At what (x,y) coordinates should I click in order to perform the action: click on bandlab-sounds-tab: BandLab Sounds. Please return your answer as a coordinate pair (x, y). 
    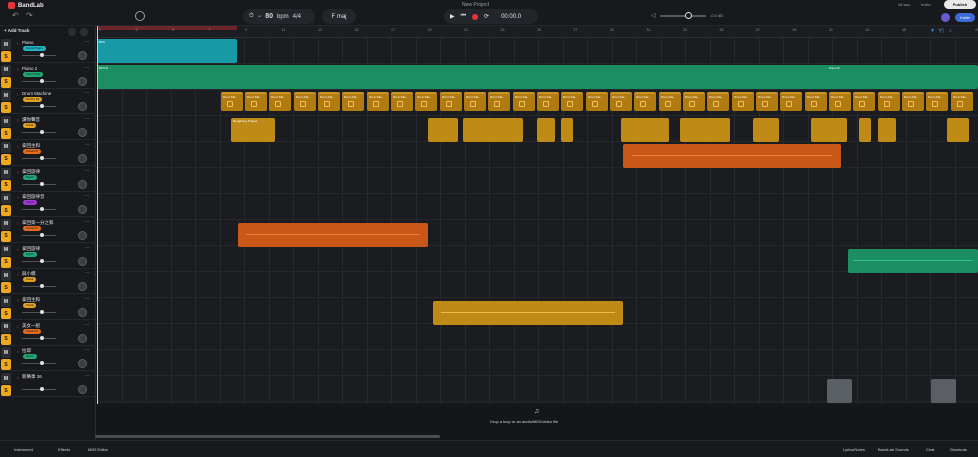
    Looking at the image, I should click on (893, 449).